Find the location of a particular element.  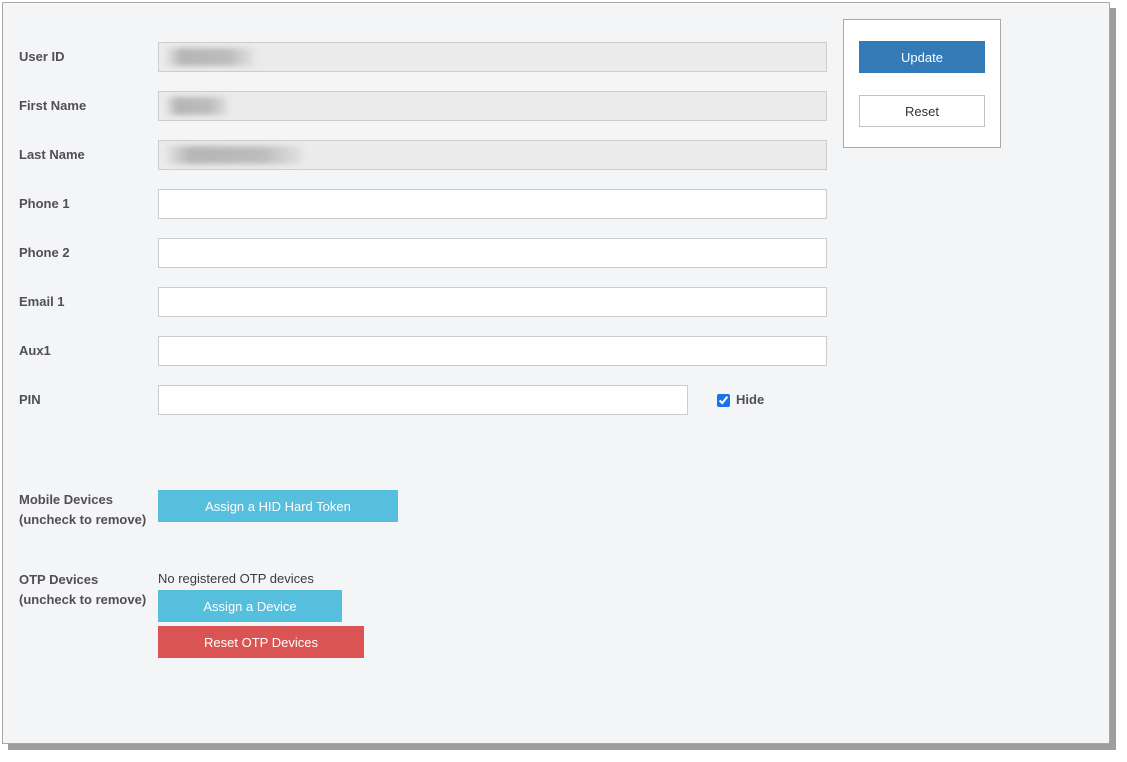

field-label: User ID is located at coordinates (42, 56).